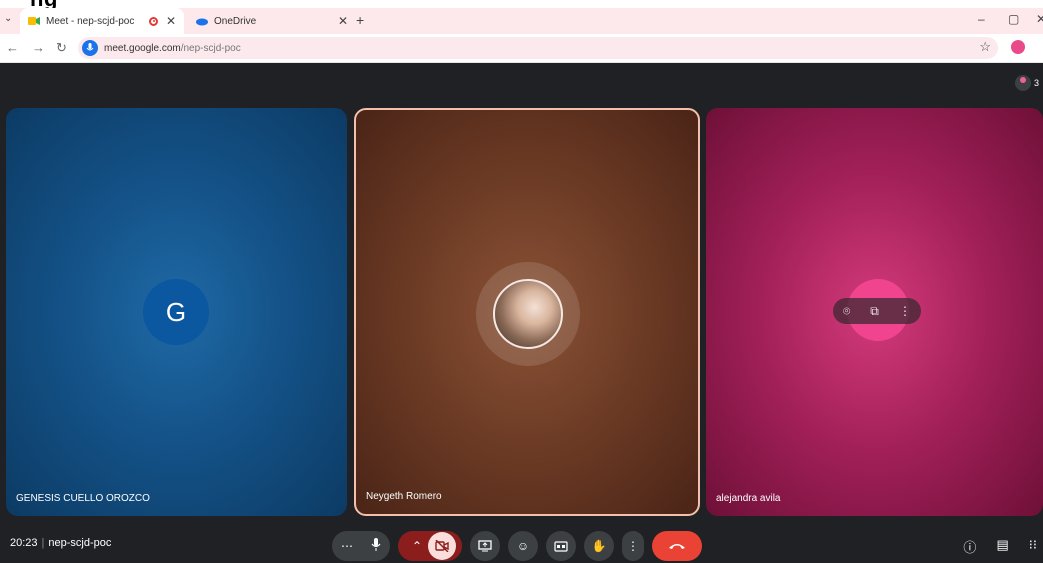  I want to click on participant-name: alejandra avila, so click(748, 498).